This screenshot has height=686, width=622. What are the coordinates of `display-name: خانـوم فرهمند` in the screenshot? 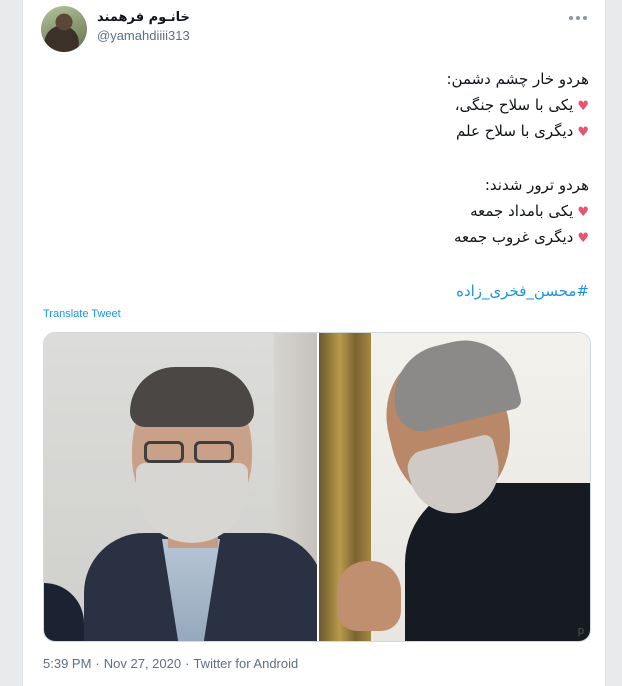 It's located at (143, 17).